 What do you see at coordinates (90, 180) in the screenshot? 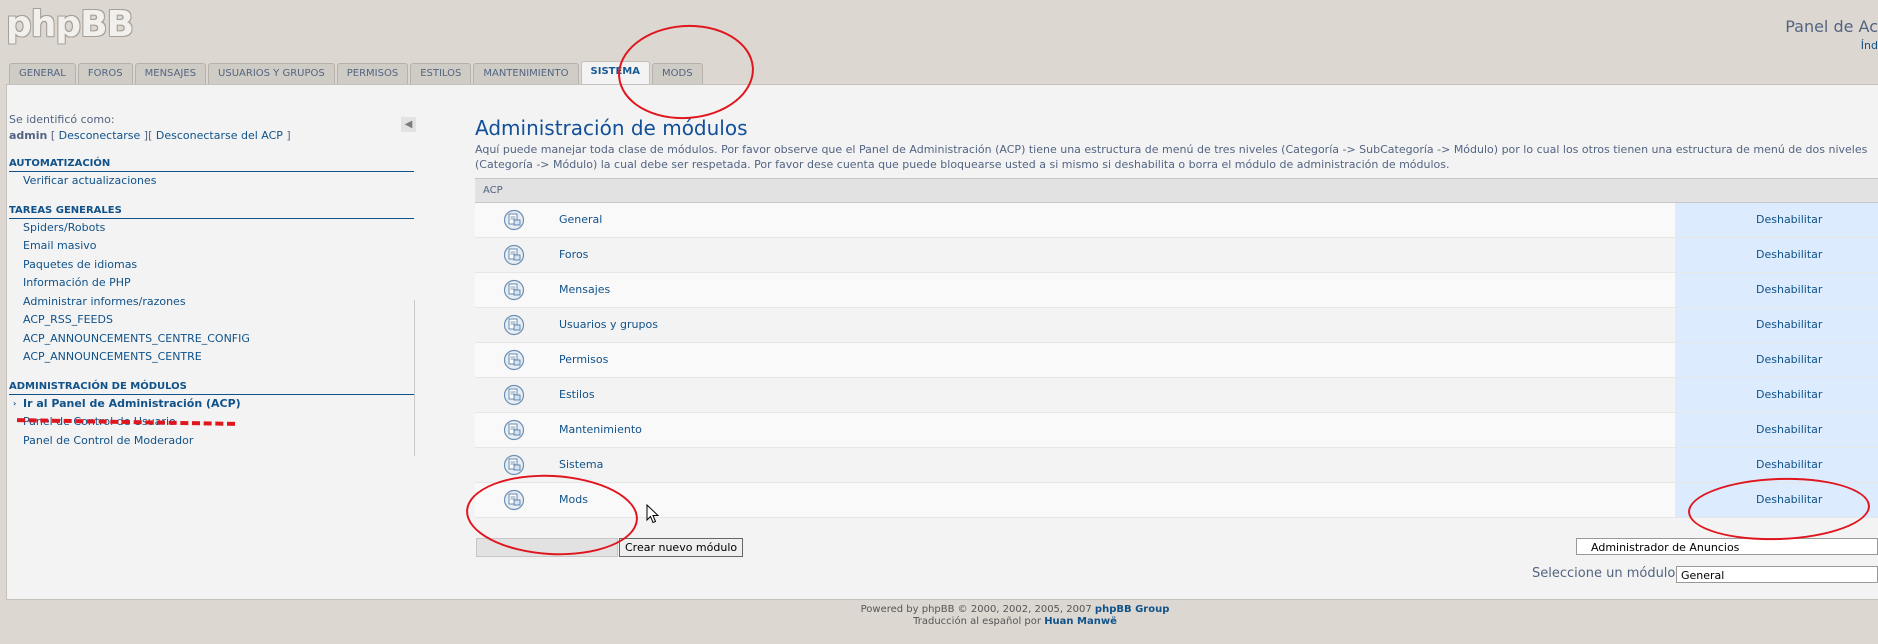
I see `sidebar-item-label: Verificar actualizaciones` at bounding box center [90, 180].